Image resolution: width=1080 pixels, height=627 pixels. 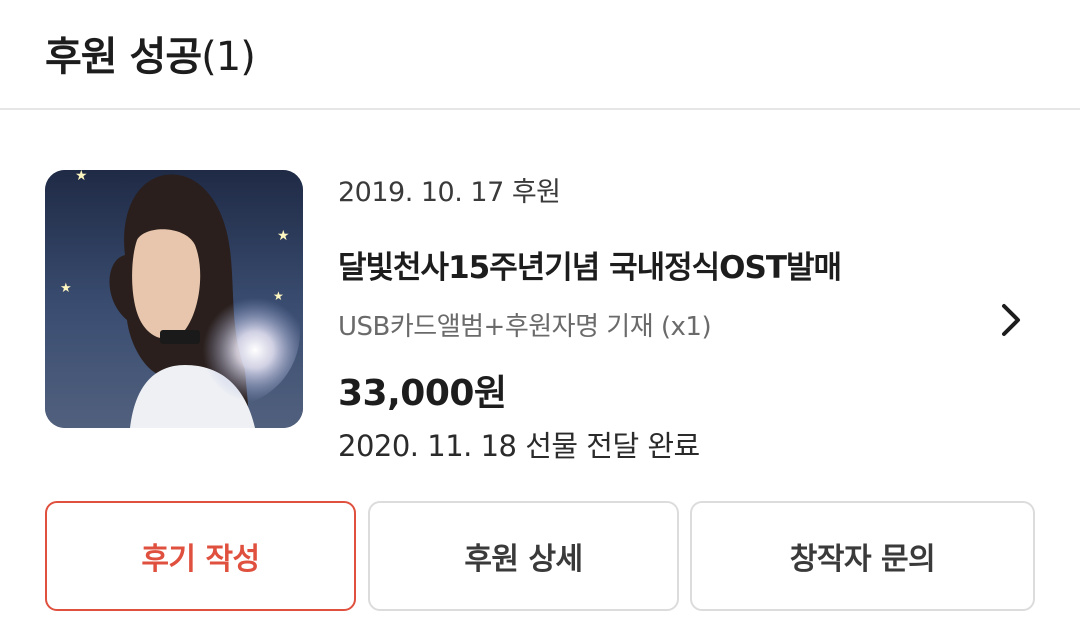 What do you see at coordinates (449, 192) in the screenshot?
I see `pledge-date: 2019. 10. 17 후원` at bounding box center [449, 192].